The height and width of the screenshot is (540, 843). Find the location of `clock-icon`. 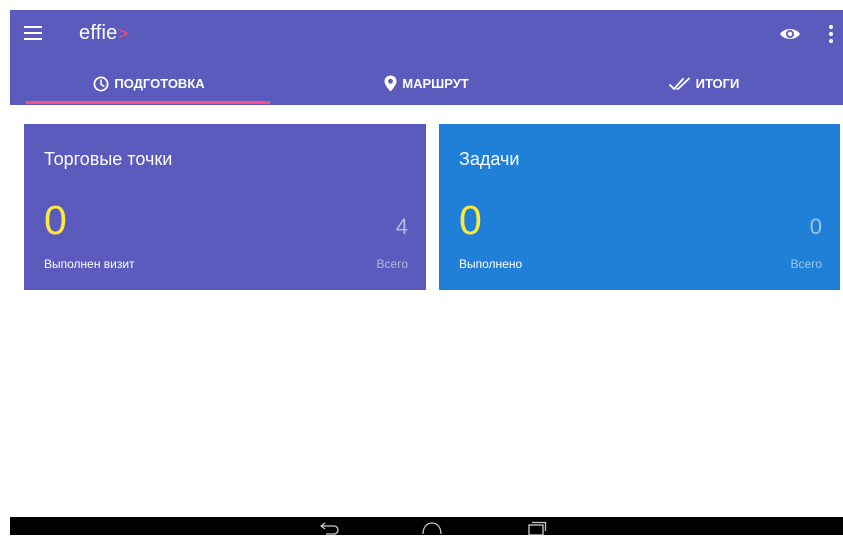

clock-icon is located at coordinates (101, 84).